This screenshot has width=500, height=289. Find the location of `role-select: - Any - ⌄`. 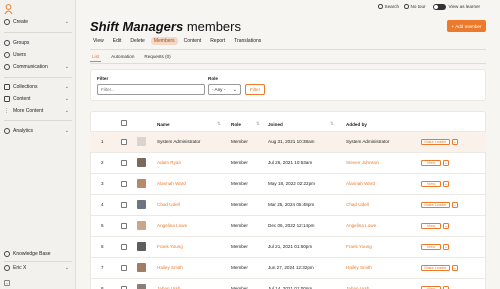

role-select: - Any - ⌄ is located at coordinates (224, 89).